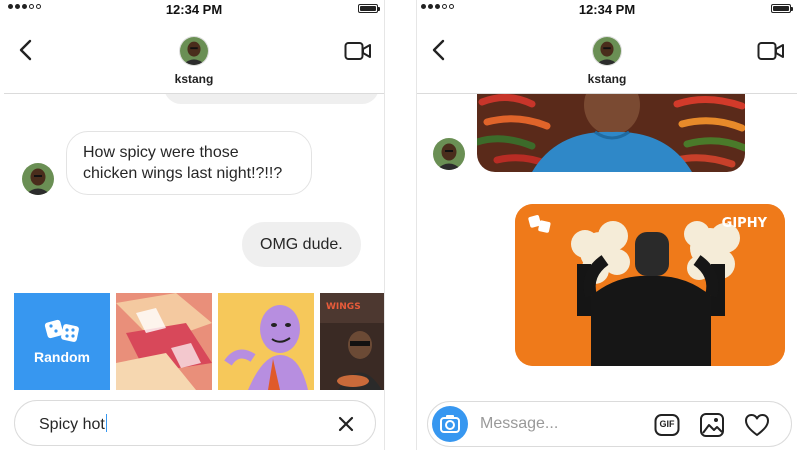 The height and width of the screenshot is (450, 800). I want to click on outgoing-gif-message: GIPHY, so click(650, 285).